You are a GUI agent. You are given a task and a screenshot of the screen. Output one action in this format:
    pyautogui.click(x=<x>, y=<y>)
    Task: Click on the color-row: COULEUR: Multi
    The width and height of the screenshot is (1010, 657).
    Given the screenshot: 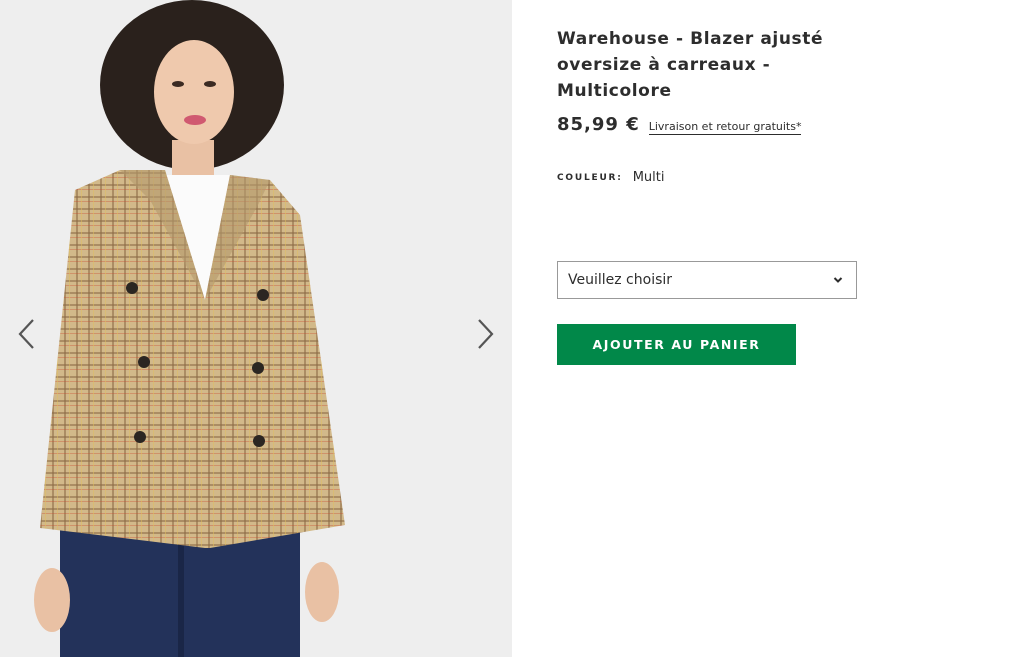 What is the action you would take?
    pyautogui.click(x=610, y=177)
    